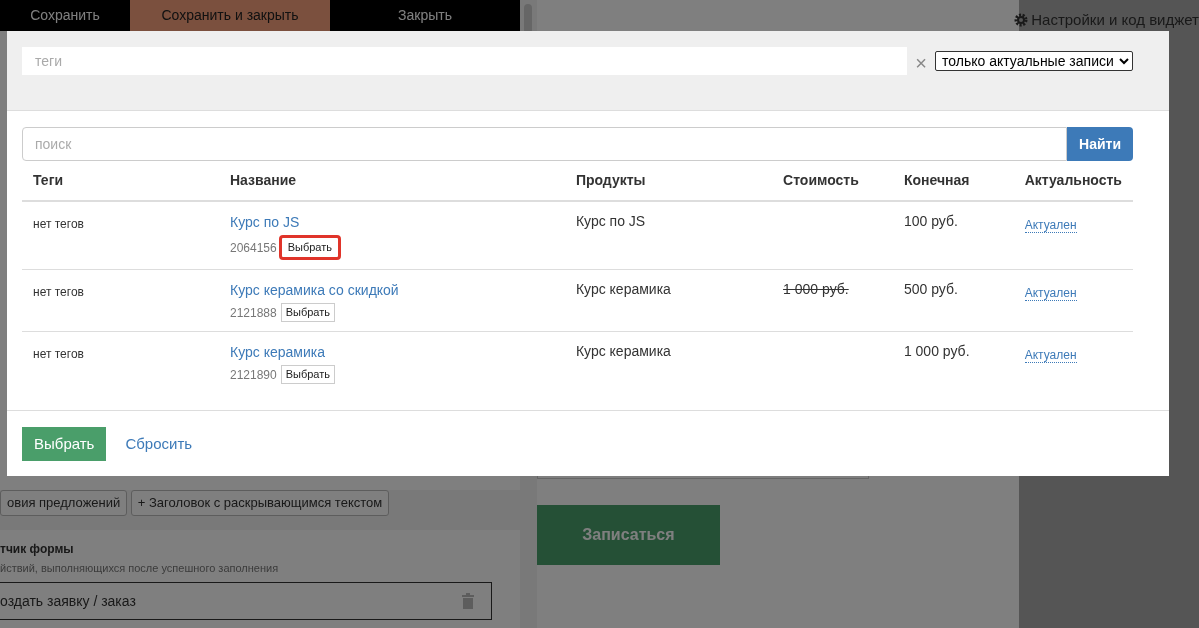 The image size is (1199, 628). What do you see at coordinates (230, 15) in the screenshot?
I see `toolbar-button: Сохранить и закрыть` at bounding box center [230, 15].